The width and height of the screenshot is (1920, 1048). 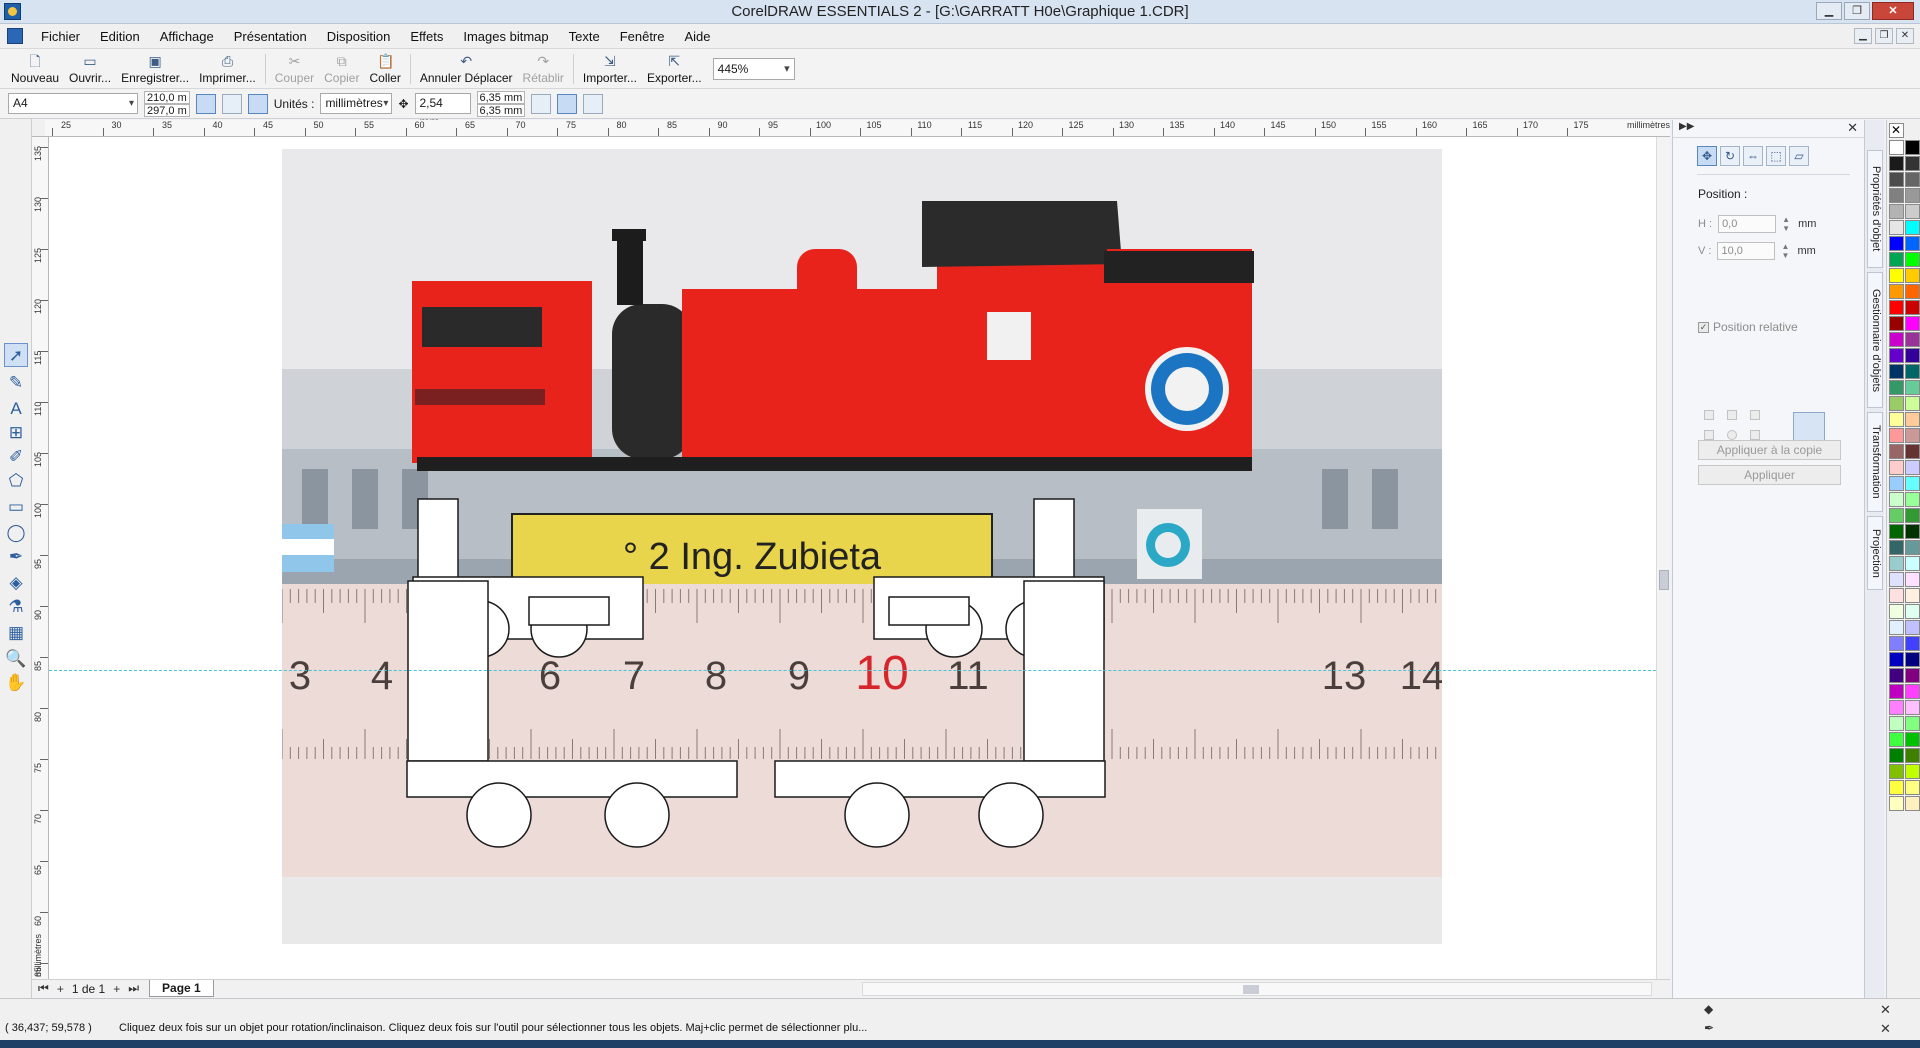 I want to click on duplicate-x-field: 6,35 mm, so click(x=501, y=97).